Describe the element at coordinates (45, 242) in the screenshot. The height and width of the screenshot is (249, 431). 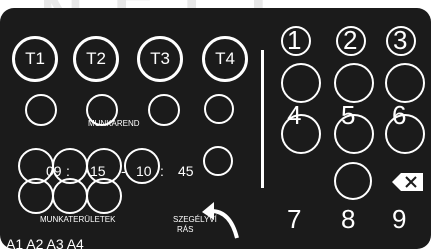
I see `area-labels-partial: A1 A2 A3 A4` at that location.